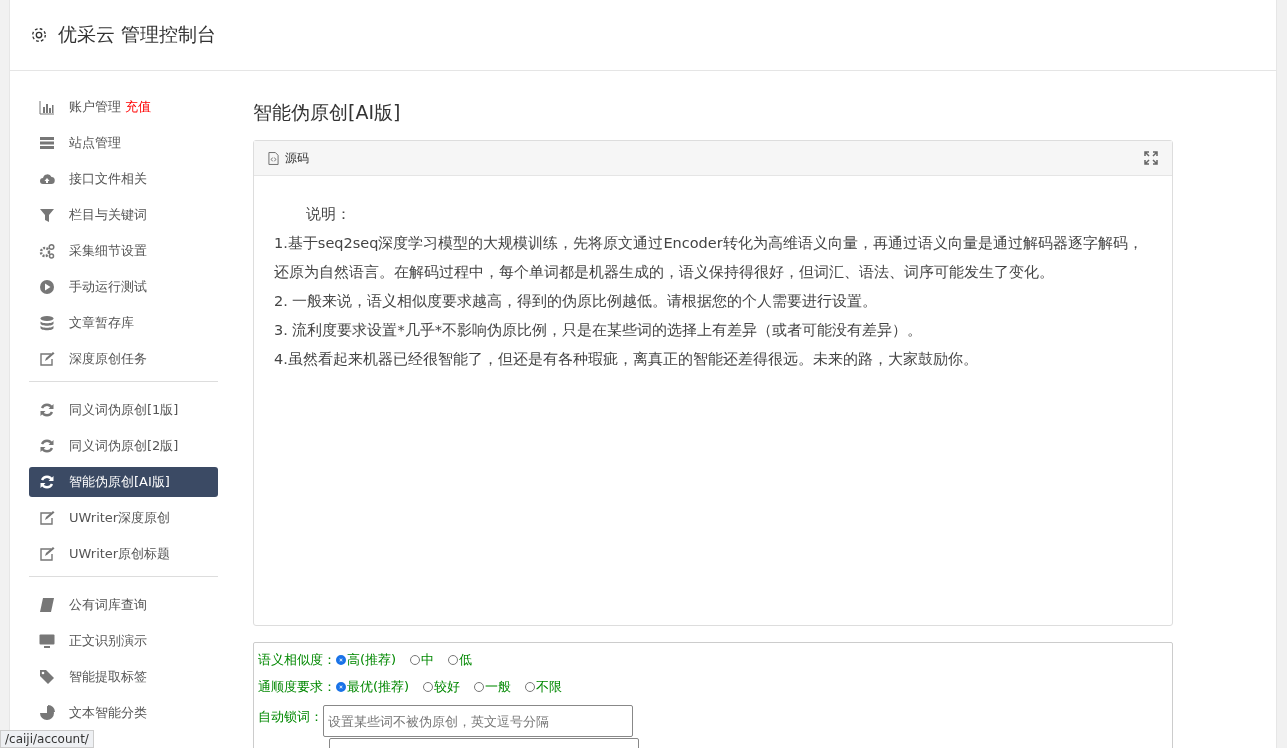 This screenshot has height=748, width=1287. I want to click on cloud-upload-icon, so click(47, 179).